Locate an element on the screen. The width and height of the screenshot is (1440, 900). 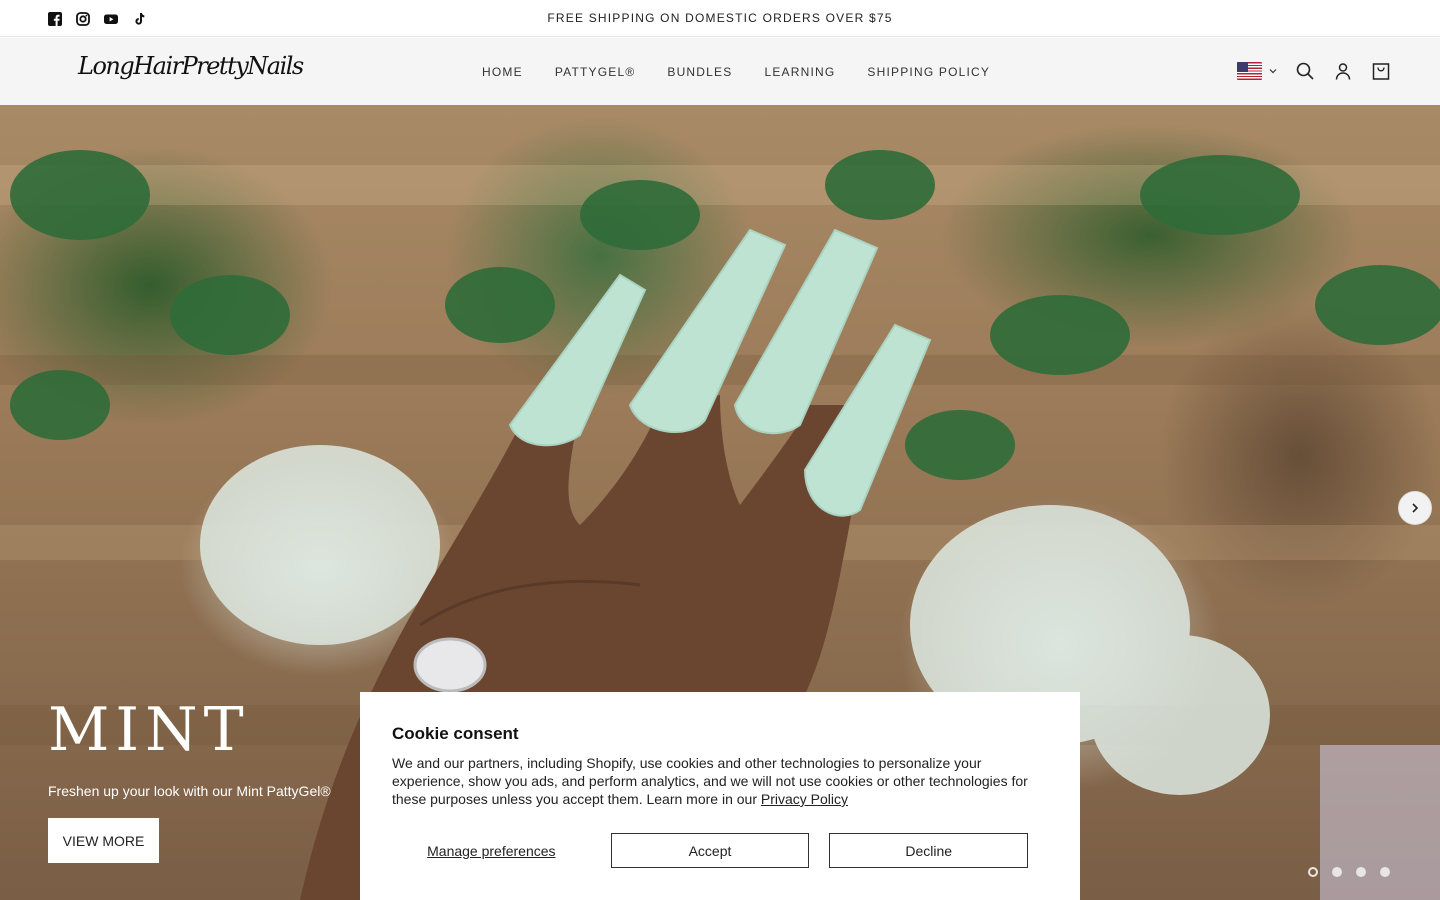
accept-button: Accept is located at coordinates (710, 850).